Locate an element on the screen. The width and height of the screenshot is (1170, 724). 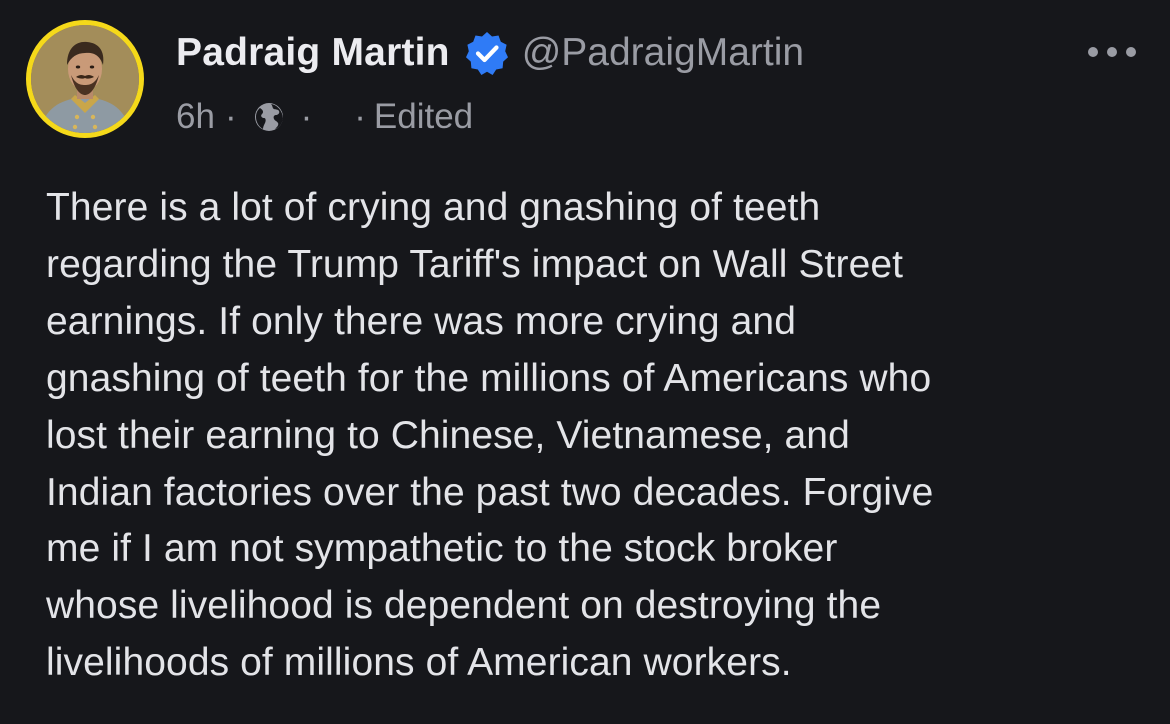
post-header: Padraig Martin @PadraigMartin is located at coordinates (490, 53).